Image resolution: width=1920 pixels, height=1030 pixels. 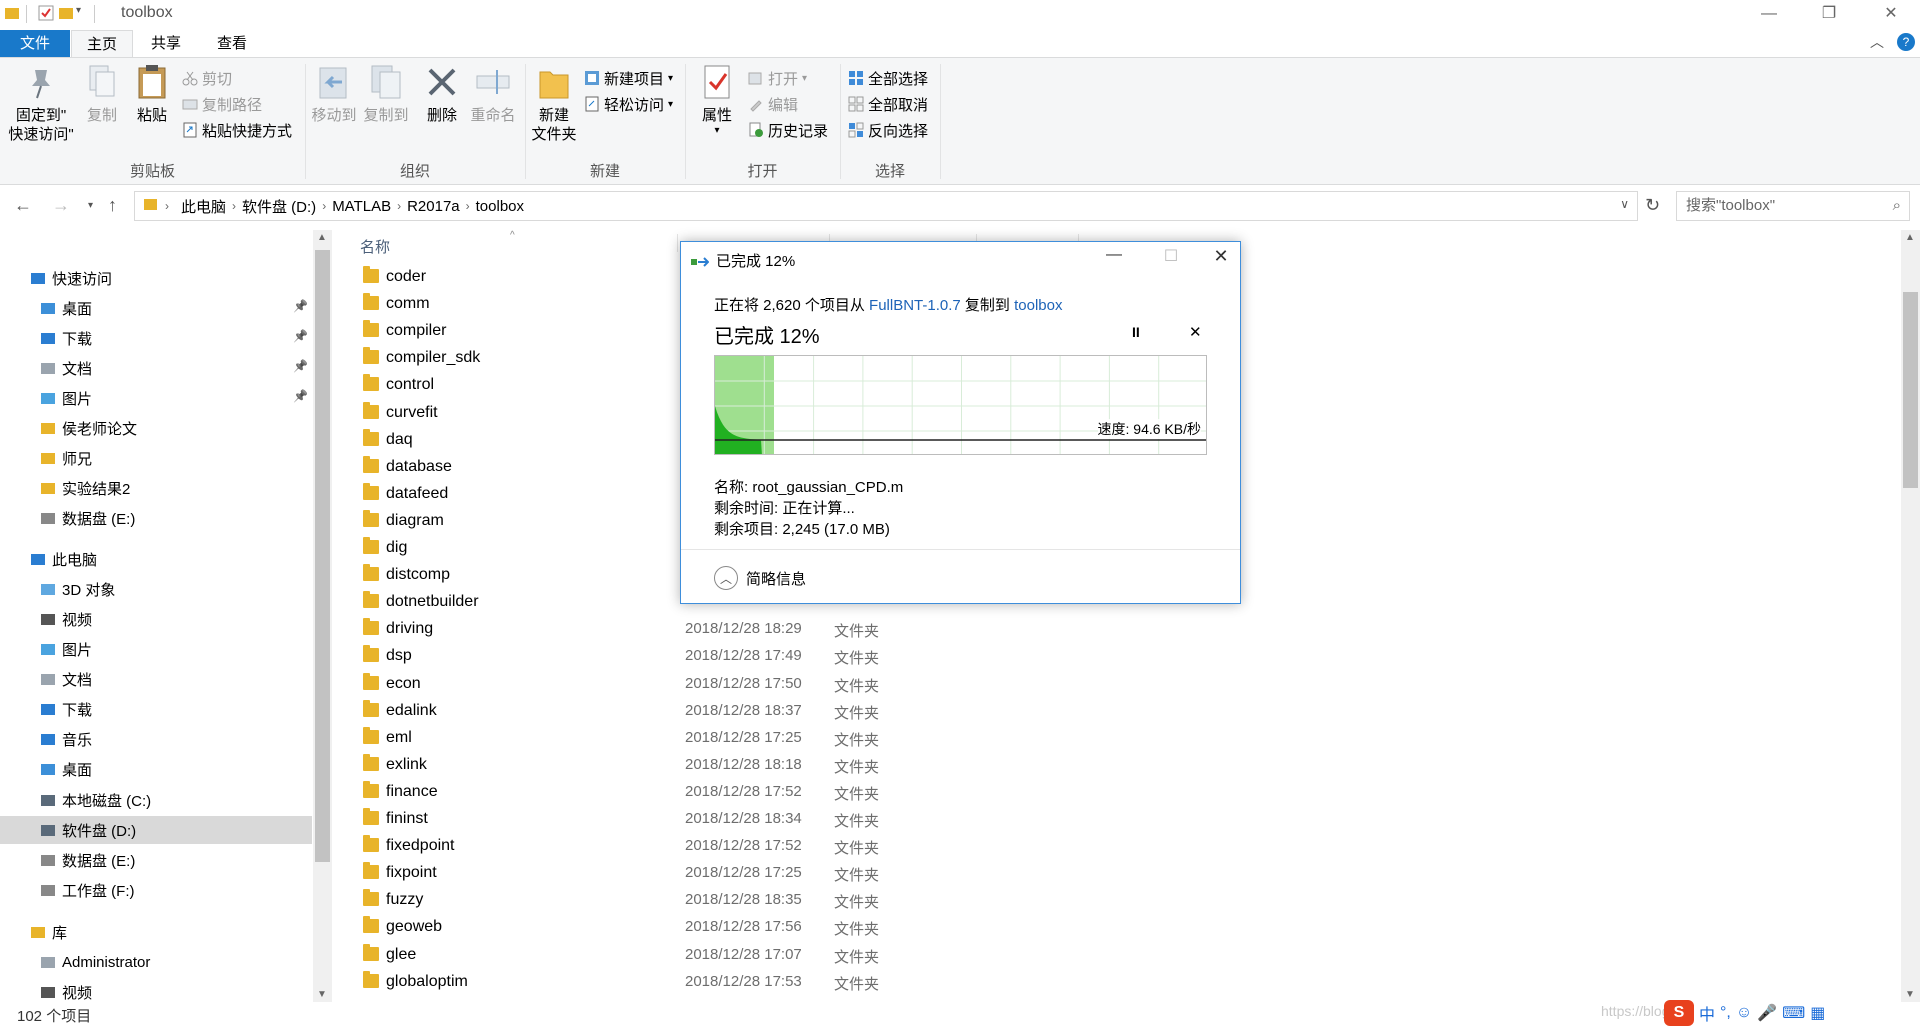 I want to click on new-item-button: 新建项目 ▾, so click(x=628, y=78).